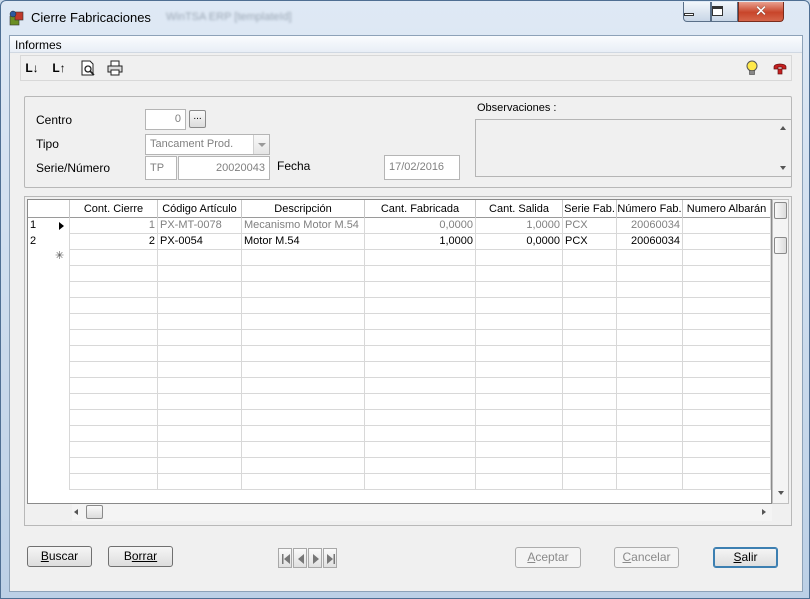 This screenshot has height=599, width=810. I want to click on new-row: ✳, so click(399, 258).